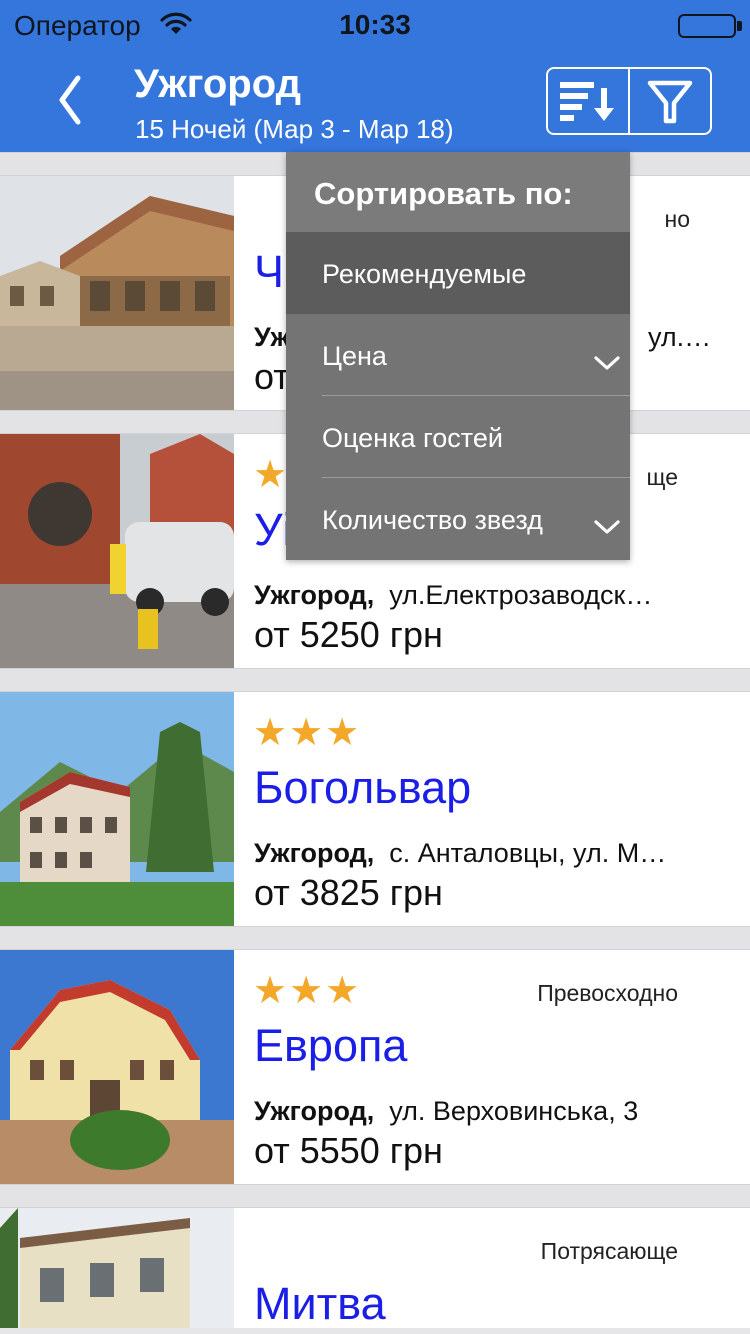 This screenshot has height=1334, width=750. Describe the element at coordinates (269, 271) in the screenshot. I see `hotel-name: Ч` at that location.